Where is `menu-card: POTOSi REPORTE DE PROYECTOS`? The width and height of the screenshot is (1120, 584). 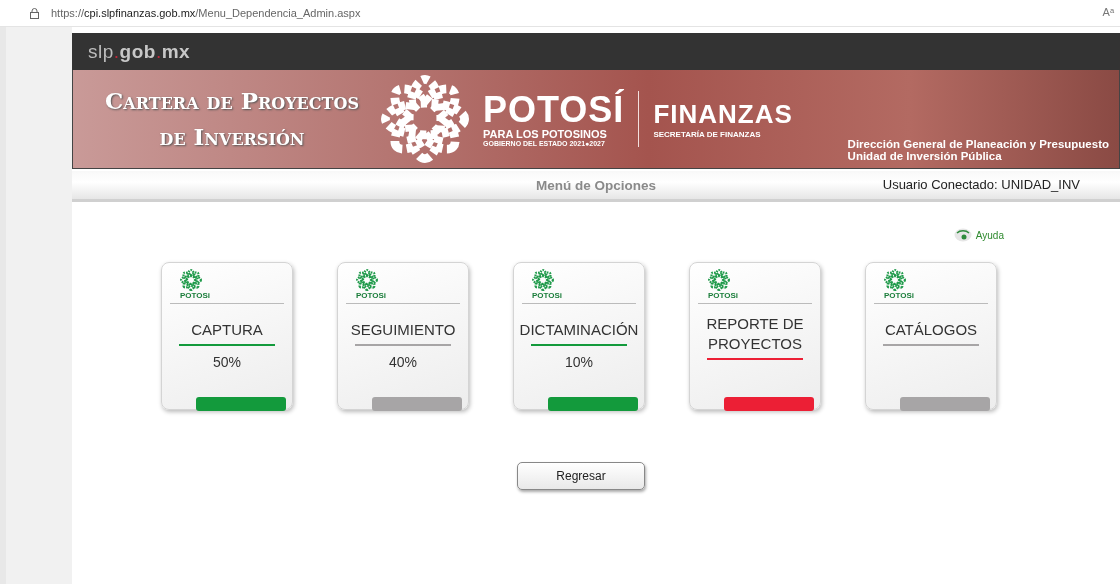
menu-card: POTOSi REPORTE DE PROYECTOS is located at coordinates (755, 336).